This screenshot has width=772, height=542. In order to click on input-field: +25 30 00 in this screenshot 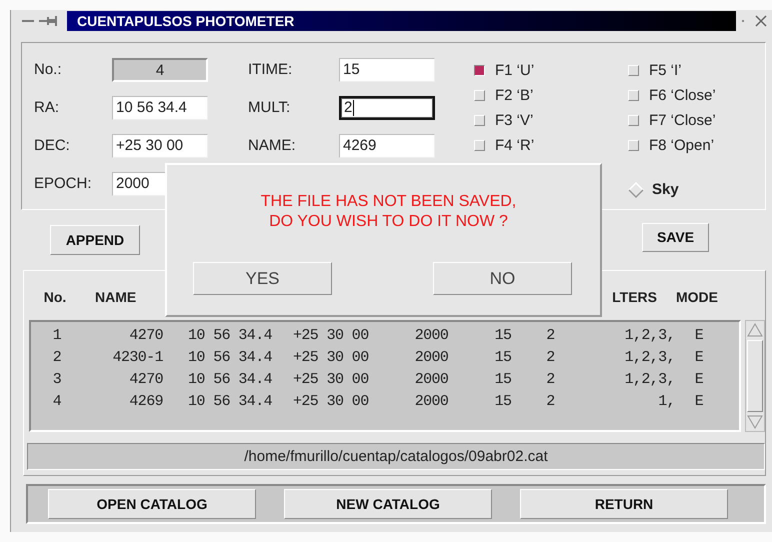, I will do `click(160, 146)`.